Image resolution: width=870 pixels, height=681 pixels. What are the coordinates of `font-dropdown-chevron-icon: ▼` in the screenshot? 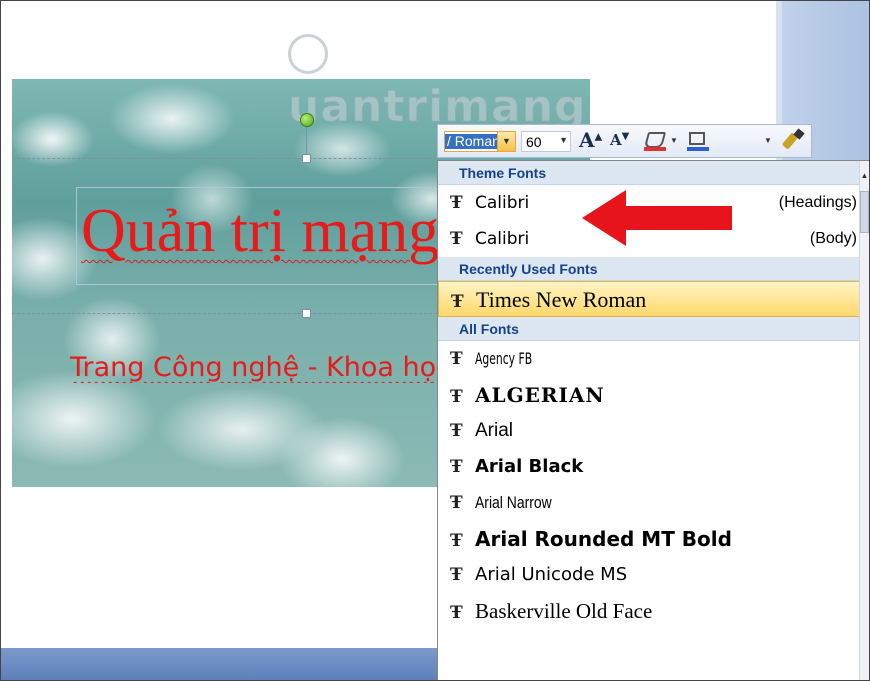 It's located at (506, 141).